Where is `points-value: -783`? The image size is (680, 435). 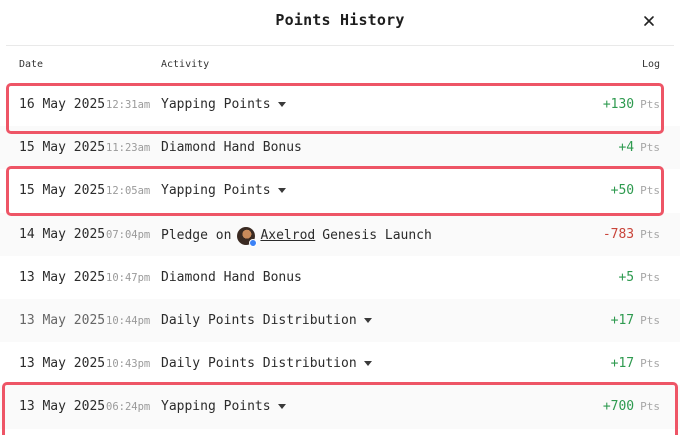 points-value: -783 is located at coordinates (618, 234).